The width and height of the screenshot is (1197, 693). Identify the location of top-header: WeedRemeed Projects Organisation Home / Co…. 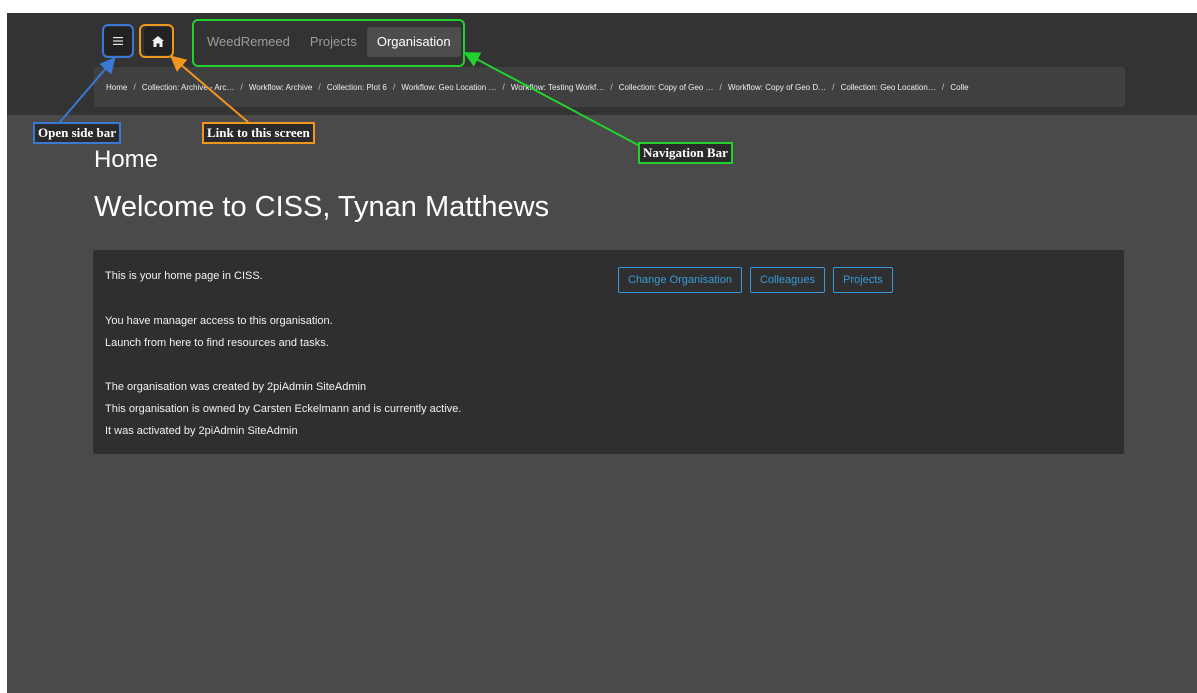
(602, 64).